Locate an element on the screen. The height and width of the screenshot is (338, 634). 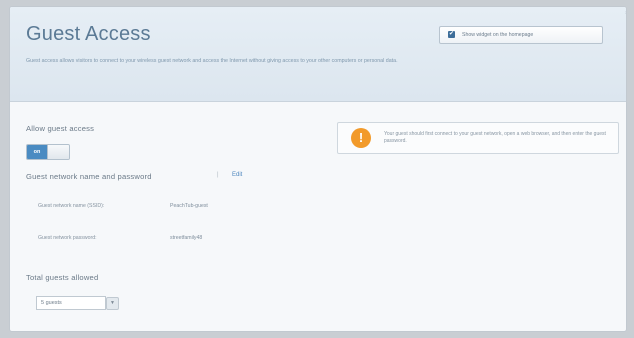
gear-icon: ⚙ is located at coordinates (625, 13).